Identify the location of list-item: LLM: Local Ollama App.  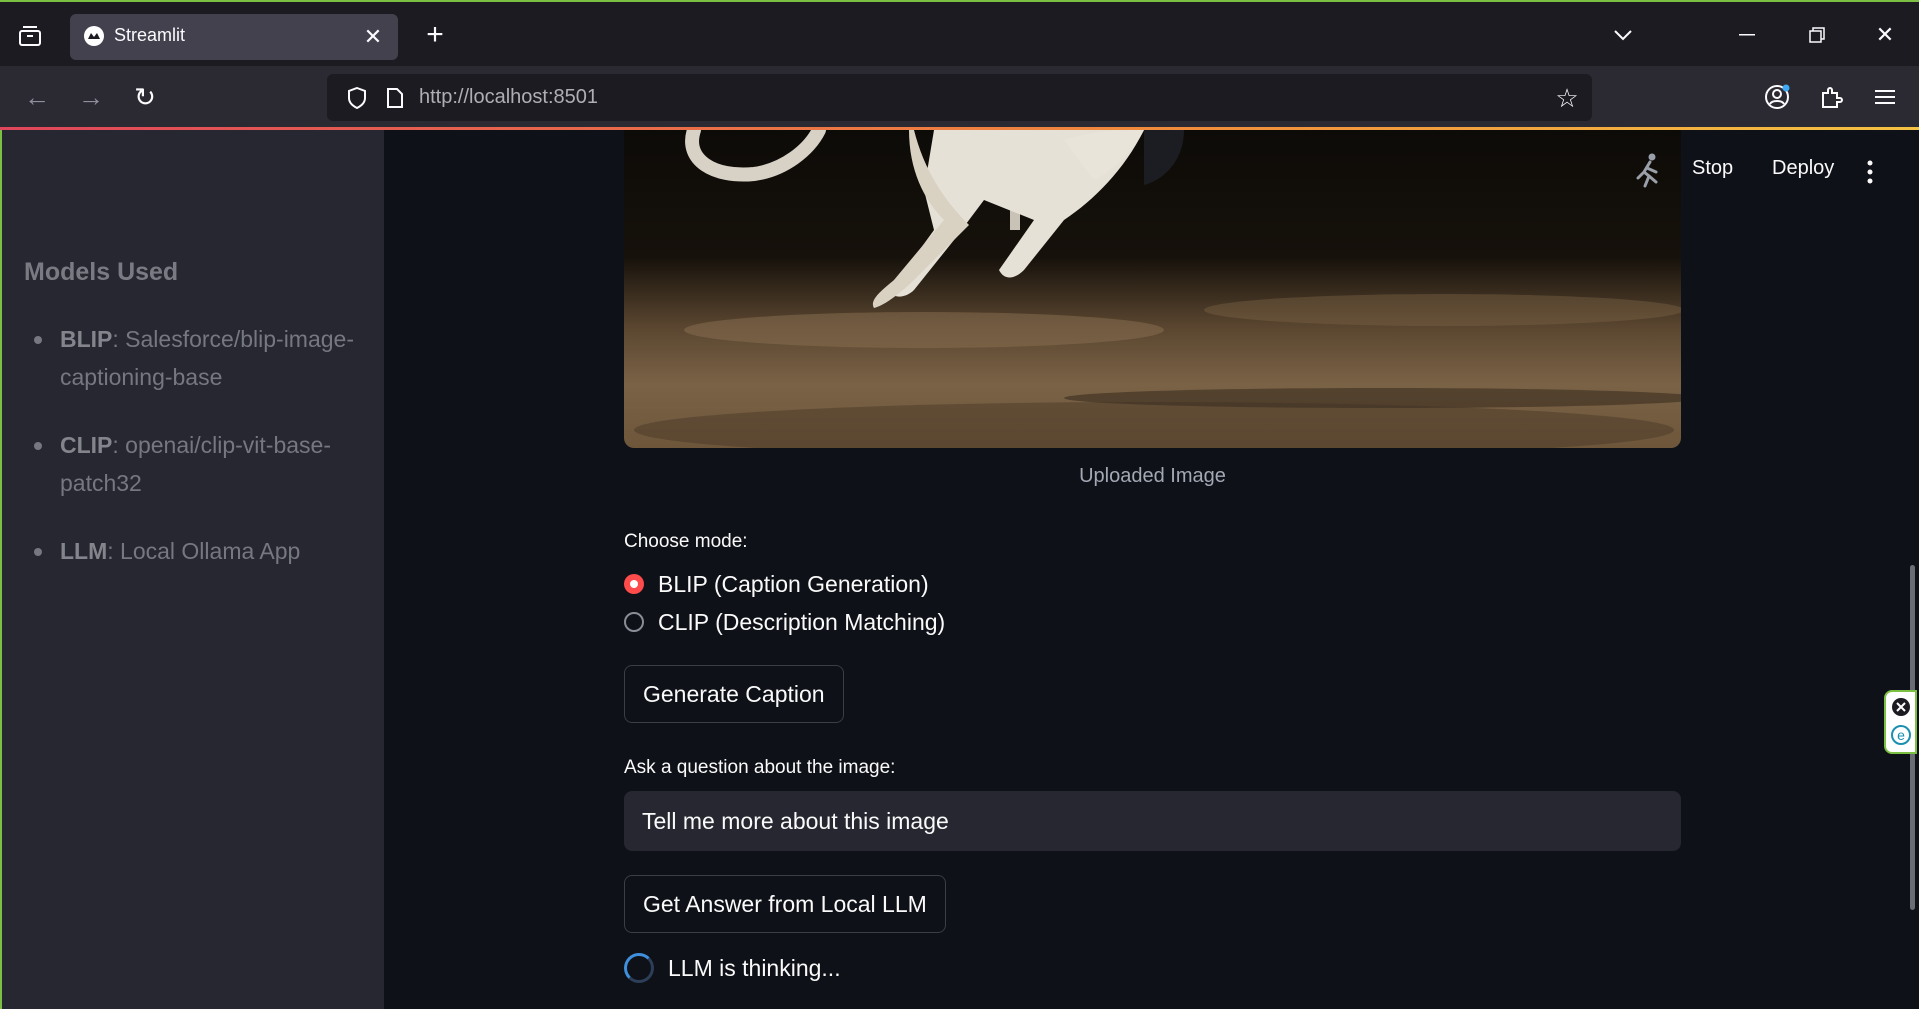
(194, 551).